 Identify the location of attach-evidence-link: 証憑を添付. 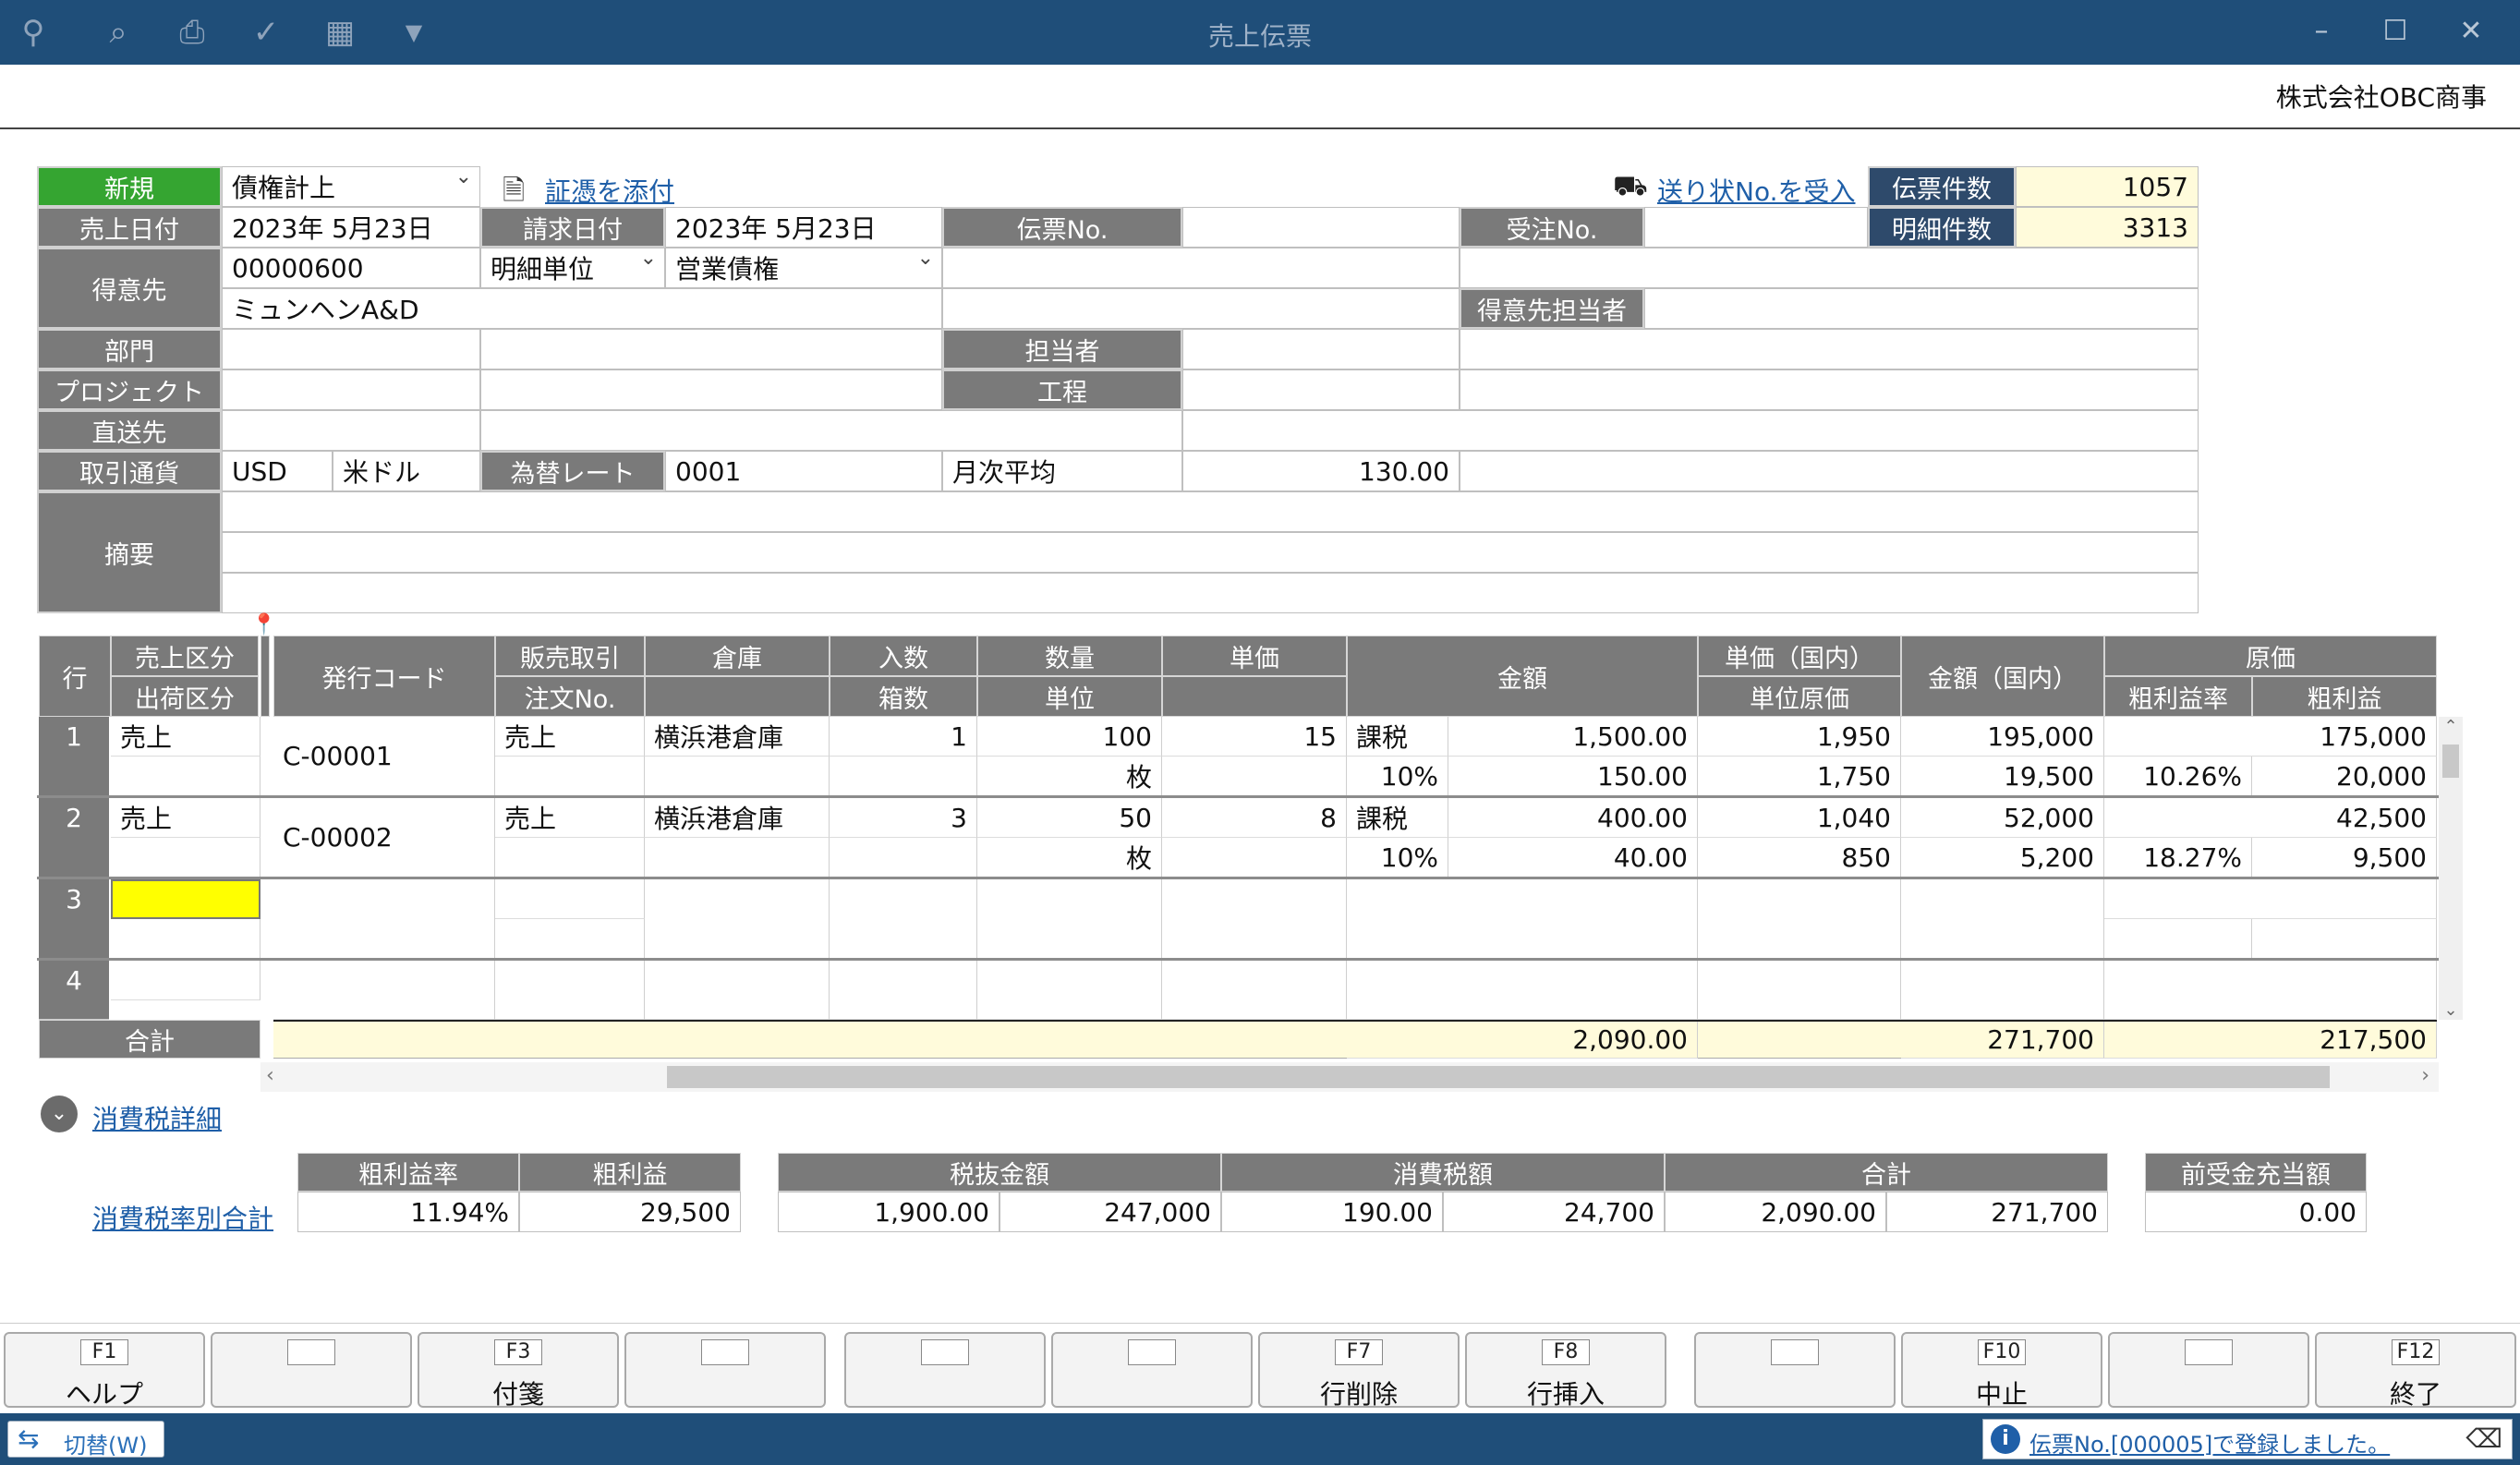
(609, 190).